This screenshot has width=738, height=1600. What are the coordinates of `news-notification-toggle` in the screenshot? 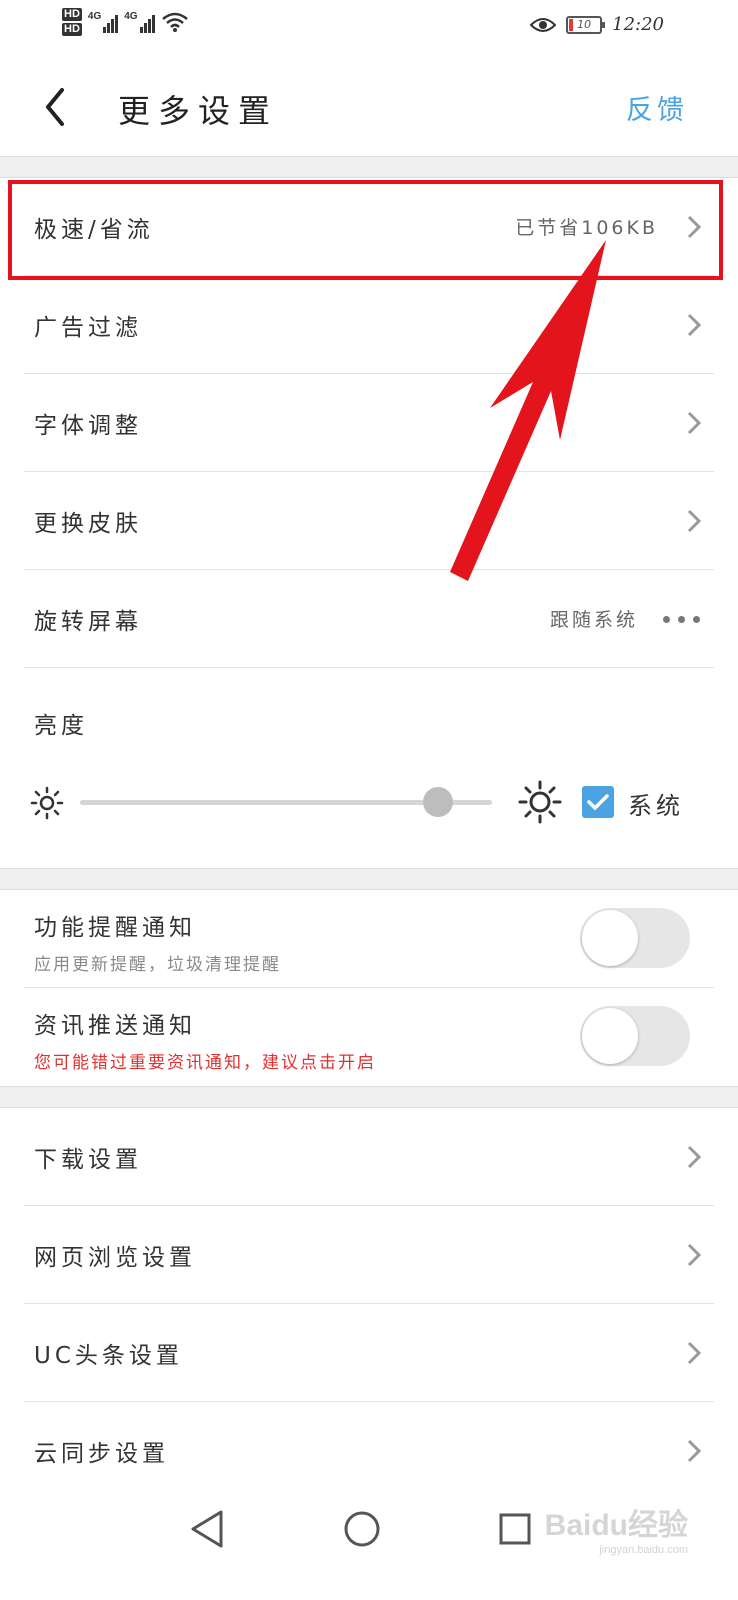 It's located at (635, 1036).